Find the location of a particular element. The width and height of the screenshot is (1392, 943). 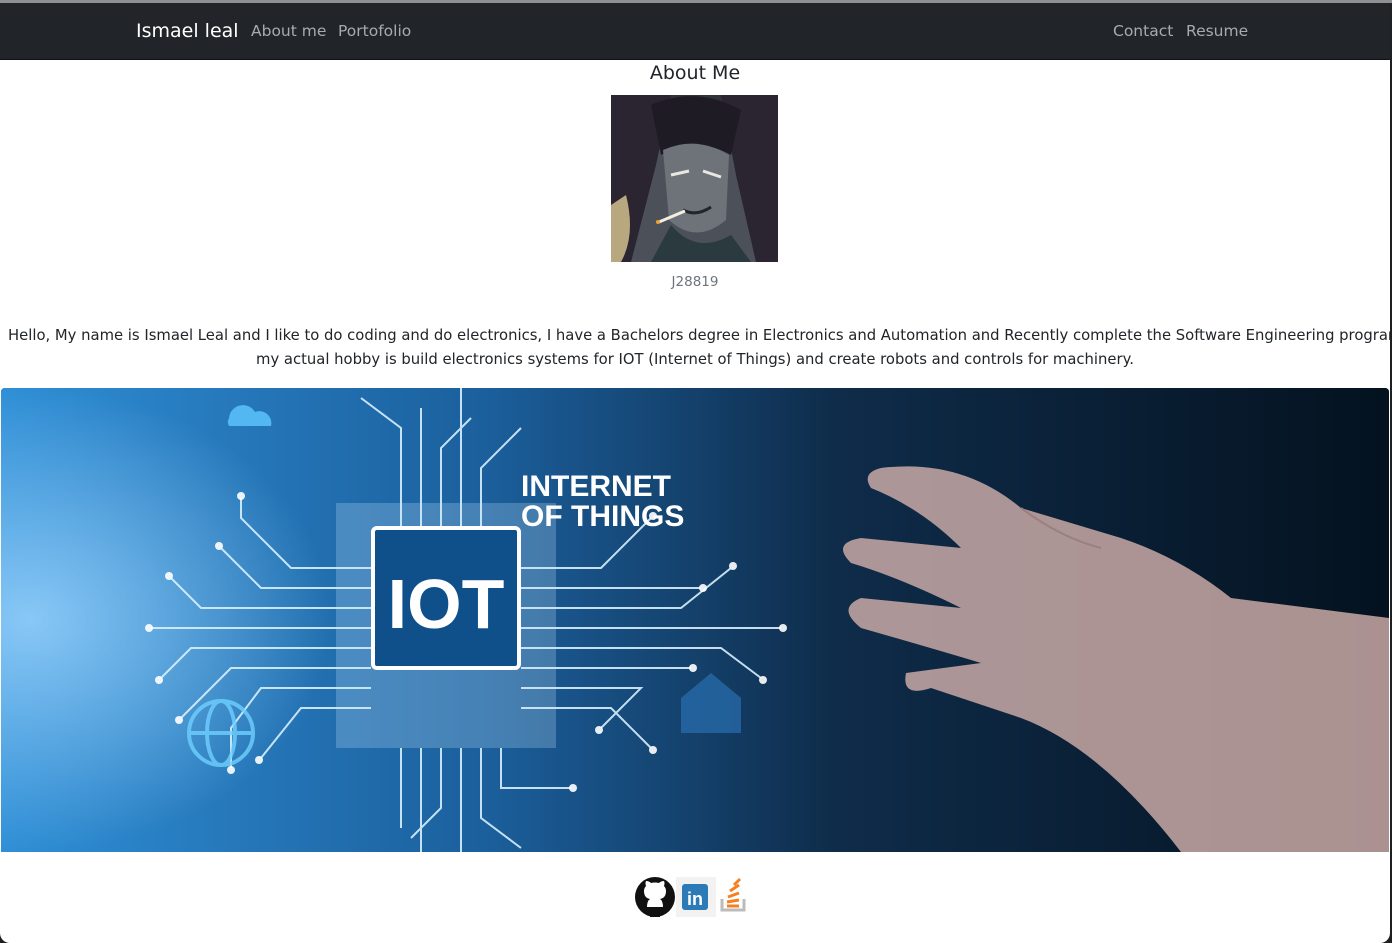

linkedin-text: in is located at coordinates (695, 899).